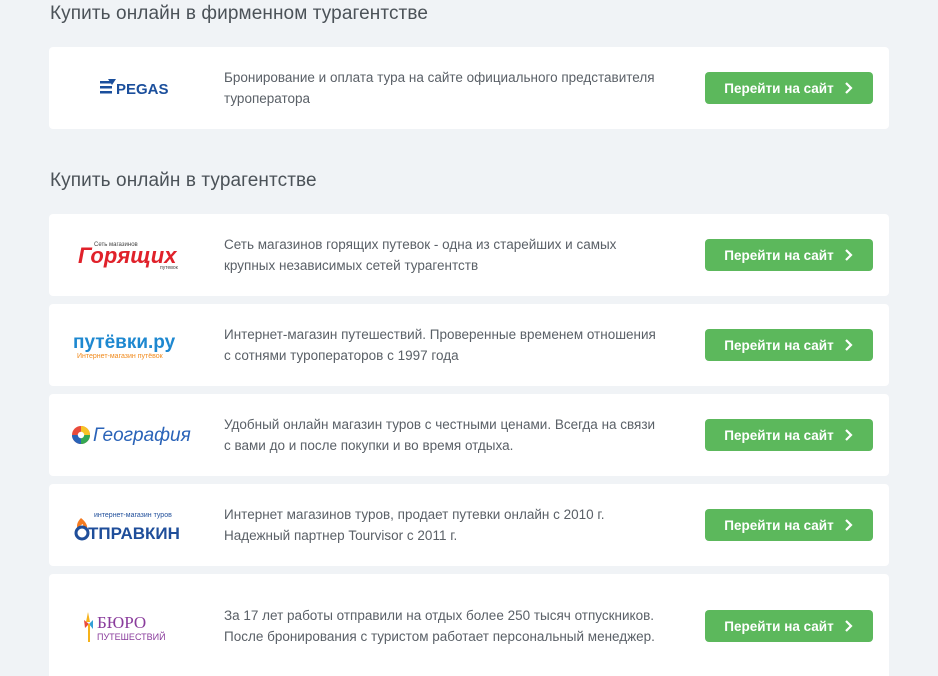 The height and width of the screenshot is (676, 938). I want to click on geografia-logo: География, so click(134, 435).